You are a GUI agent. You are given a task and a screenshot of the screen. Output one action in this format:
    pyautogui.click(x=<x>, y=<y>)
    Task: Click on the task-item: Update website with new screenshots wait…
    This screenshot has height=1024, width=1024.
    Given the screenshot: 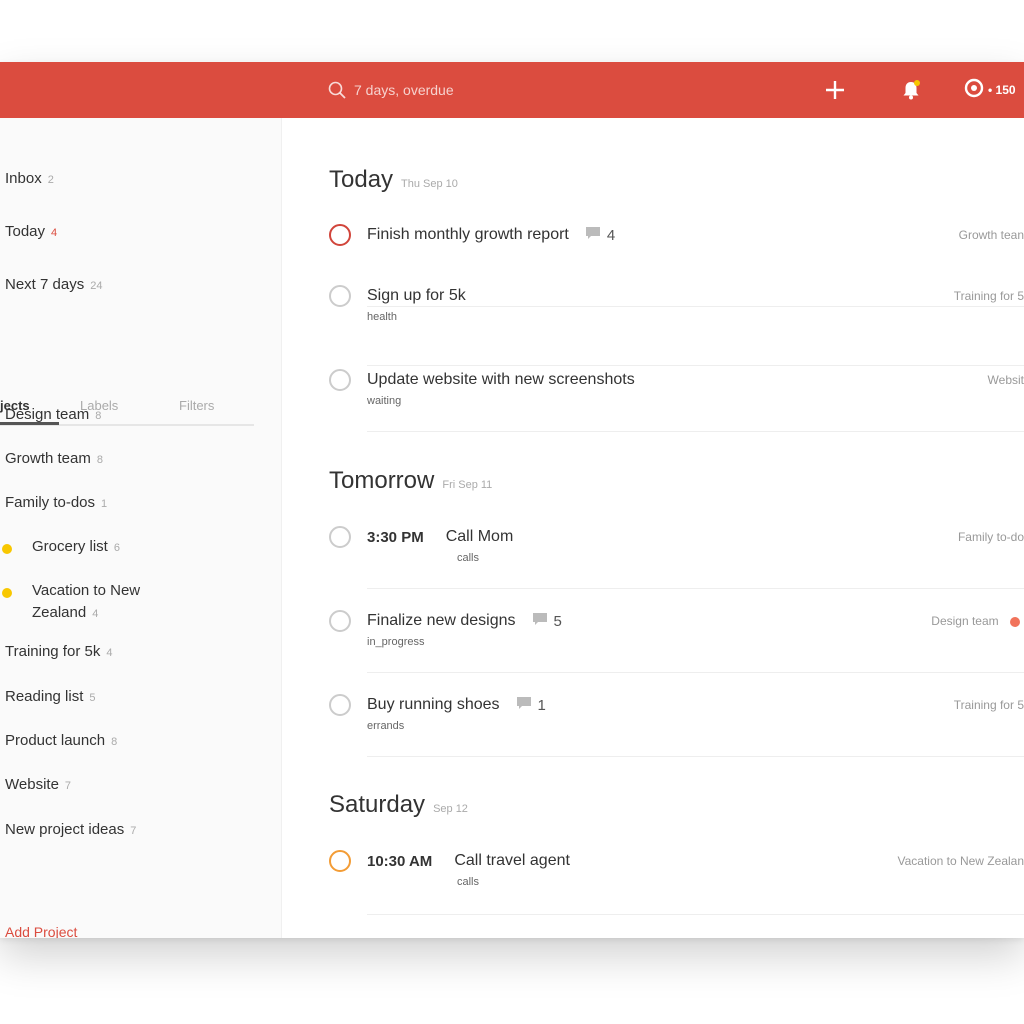 What is the action you would take?
    pyautogui.click(x=676, y=400)
    